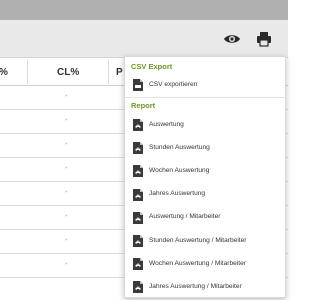 The width and height of the screenshot is (320, 300). I want to click on menu-item-jahres-auswertung-mitarbeiter: Jahres Auswertung / Mitarbeiter, so click(205, 286).